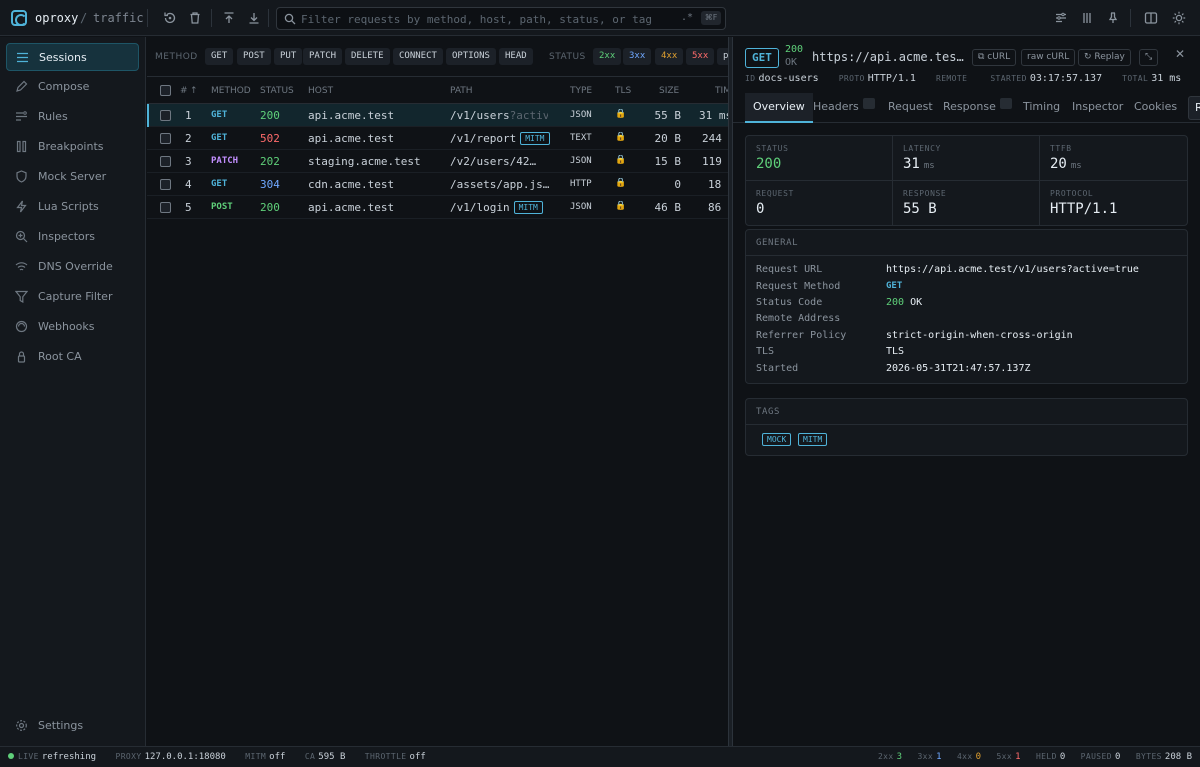  Describe the element at coordinates (1149, 57) in the screenshot. I see `expand-icon: ⤡` at that location.